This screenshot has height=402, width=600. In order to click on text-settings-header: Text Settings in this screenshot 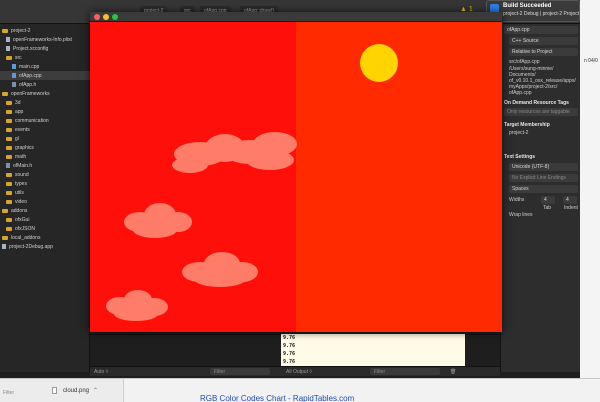, I will do `click(520, 157)`.